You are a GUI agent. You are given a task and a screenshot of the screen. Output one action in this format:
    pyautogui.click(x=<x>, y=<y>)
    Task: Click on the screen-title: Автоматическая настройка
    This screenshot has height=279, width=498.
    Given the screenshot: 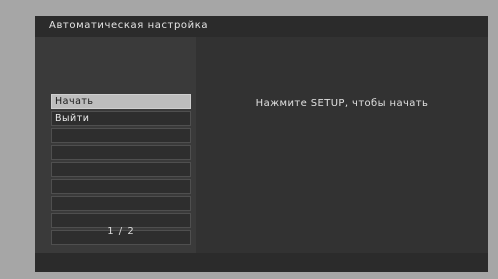 What is the action you would take?
    pyautogui.click(x=129, y=25)
    